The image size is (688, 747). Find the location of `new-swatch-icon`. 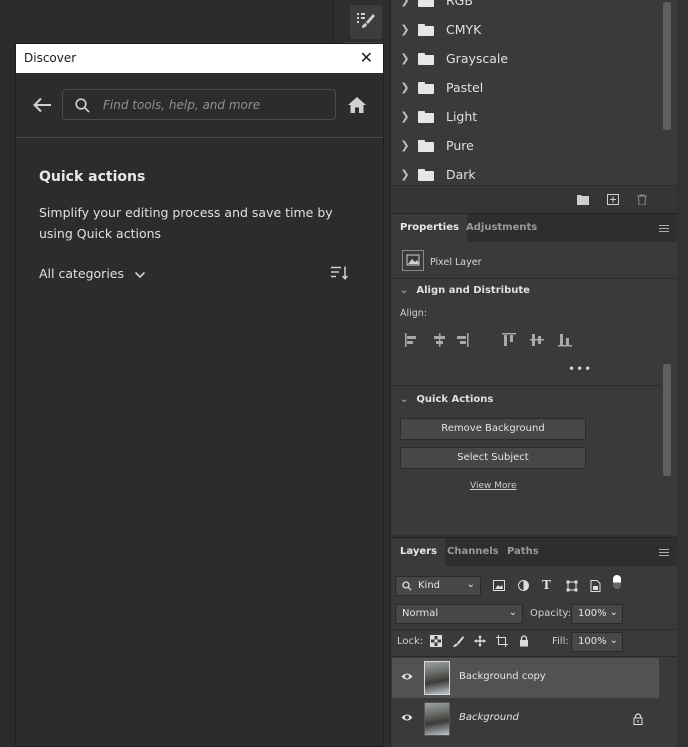

new-swatch-icon is located at coordinates (613, 199).